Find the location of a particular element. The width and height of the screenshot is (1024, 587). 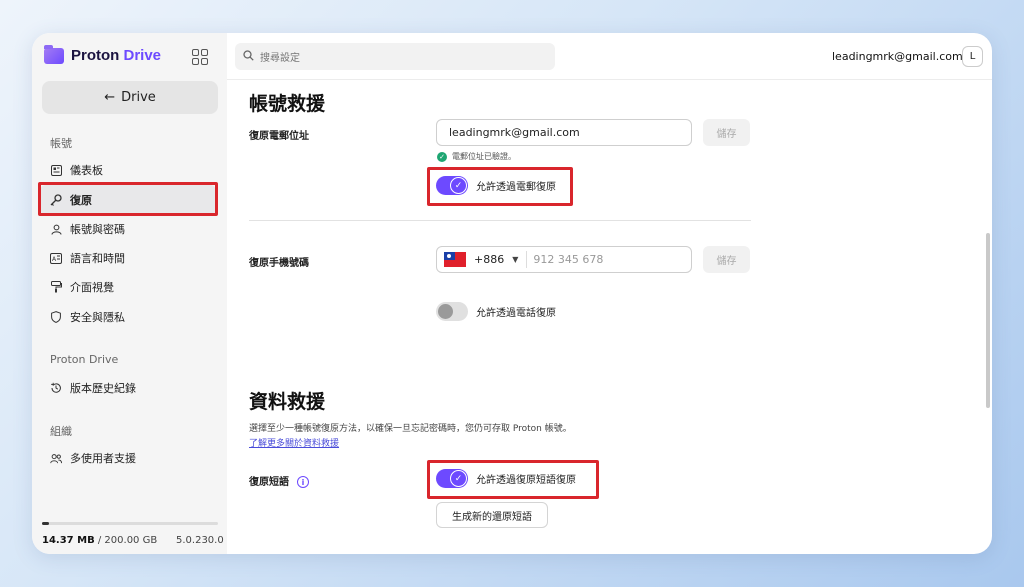

data-recovery-description: 選擇至少一種帳號復原方法，以確保一旦忘記密碼時，您仍可存取 Proton 帳號。 is located at coordinates (410, 429).